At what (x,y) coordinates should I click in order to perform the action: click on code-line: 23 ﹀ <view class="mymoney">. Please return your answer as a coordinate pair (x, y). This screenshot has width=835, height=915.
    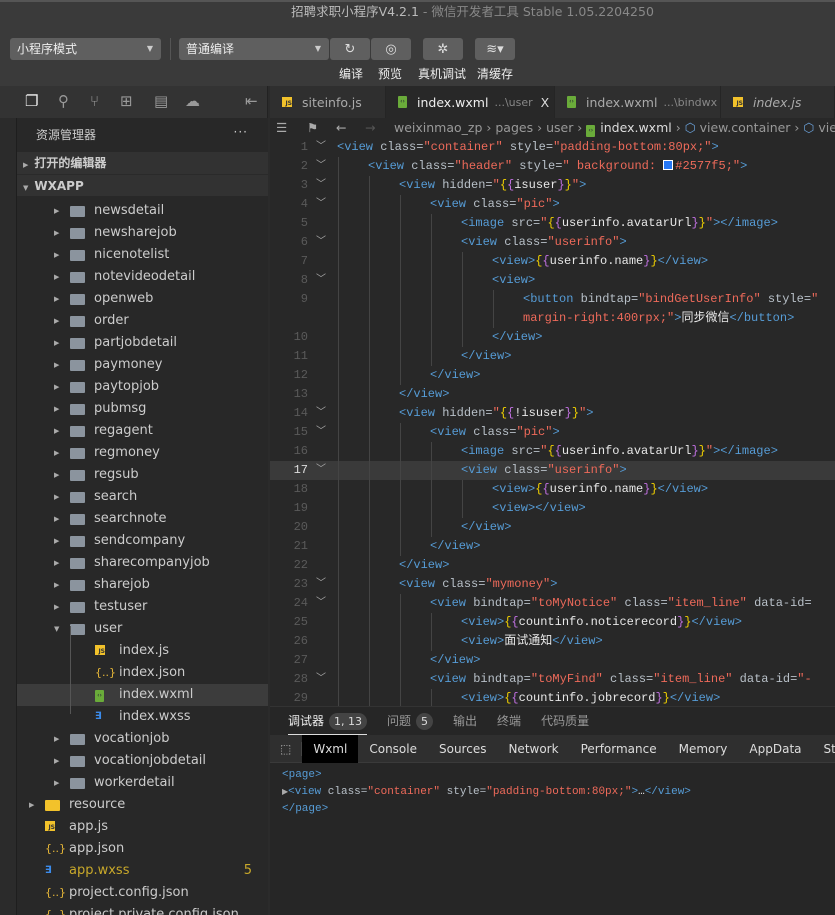
    Looking at the image, I should click on (552, 584).